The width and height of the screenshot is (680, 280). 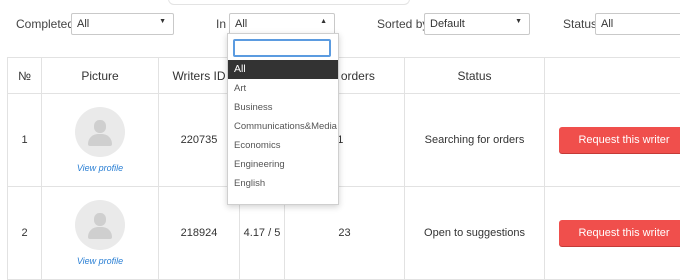 I want to click on completed-select-value: All, so click(x=83, y=24).